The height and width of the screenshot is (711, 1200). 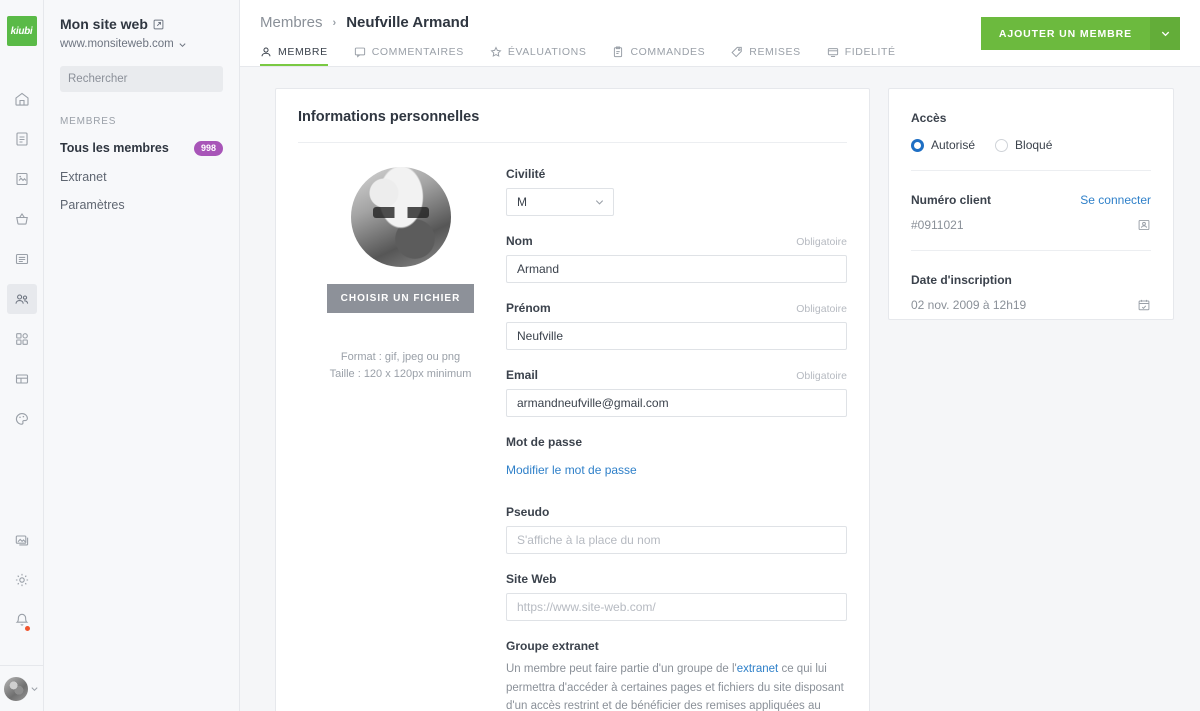 What do you see at coordinates (22, 139) in the screenshot?
I see `page-icon` at bounding box center [22, 139].